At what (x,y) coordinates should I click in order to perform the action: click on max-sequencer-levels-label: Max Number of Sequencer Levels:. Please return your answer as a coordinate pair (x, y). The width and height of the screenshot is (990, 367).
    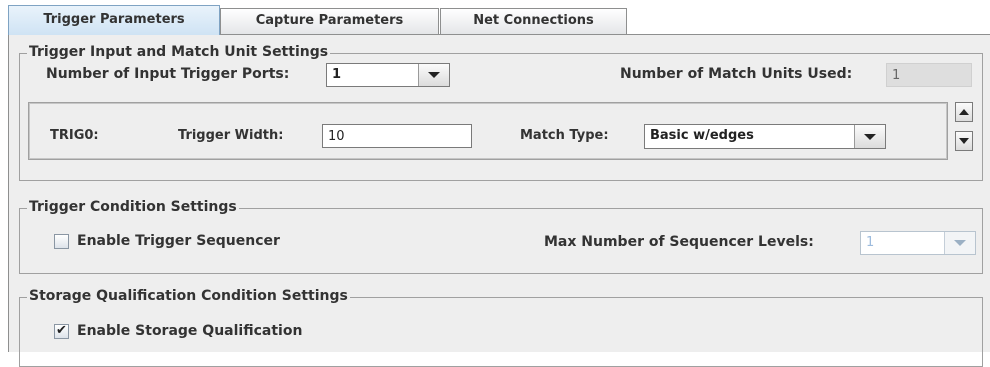
    Looking at the image, I should click on (679, 242).